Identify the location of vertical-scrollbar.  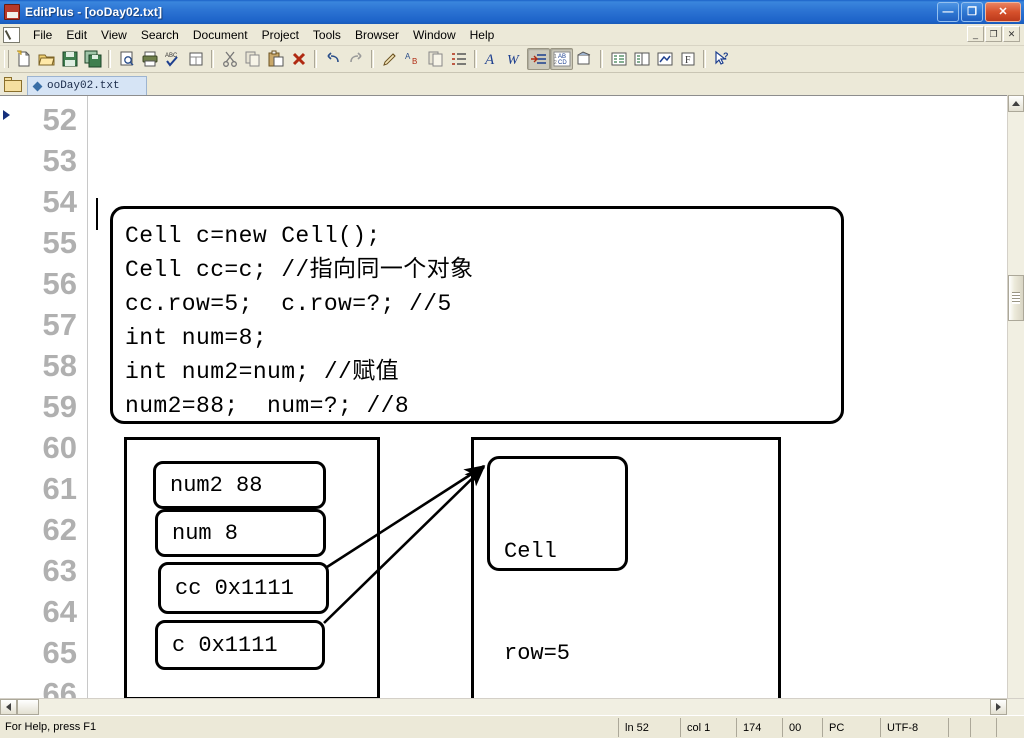
(1015, 405).